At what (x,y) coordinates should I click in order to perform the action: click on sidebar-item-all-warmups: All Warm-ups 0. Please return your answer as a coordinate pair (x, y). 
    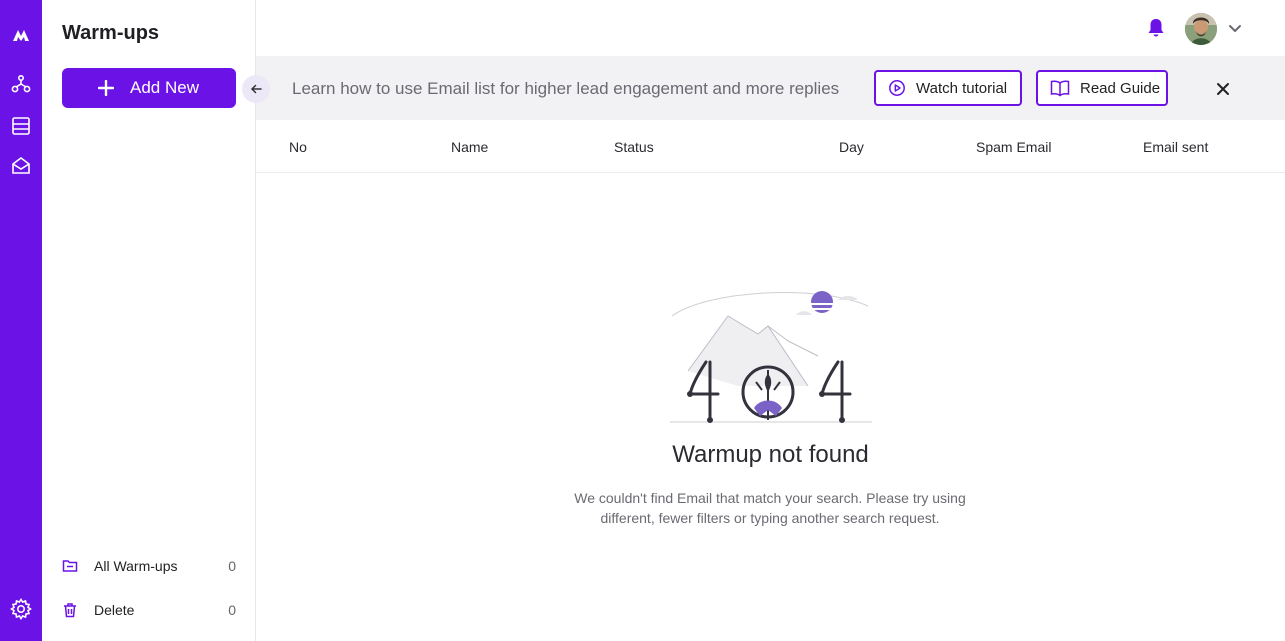
    Looking at the image, I should click on (149, 566).